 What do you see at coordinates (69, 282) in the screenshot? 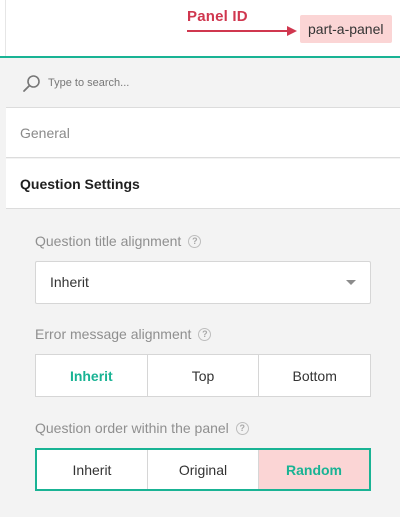
I see `dropdown-value: Inherit` at bounding box center [69, 282].